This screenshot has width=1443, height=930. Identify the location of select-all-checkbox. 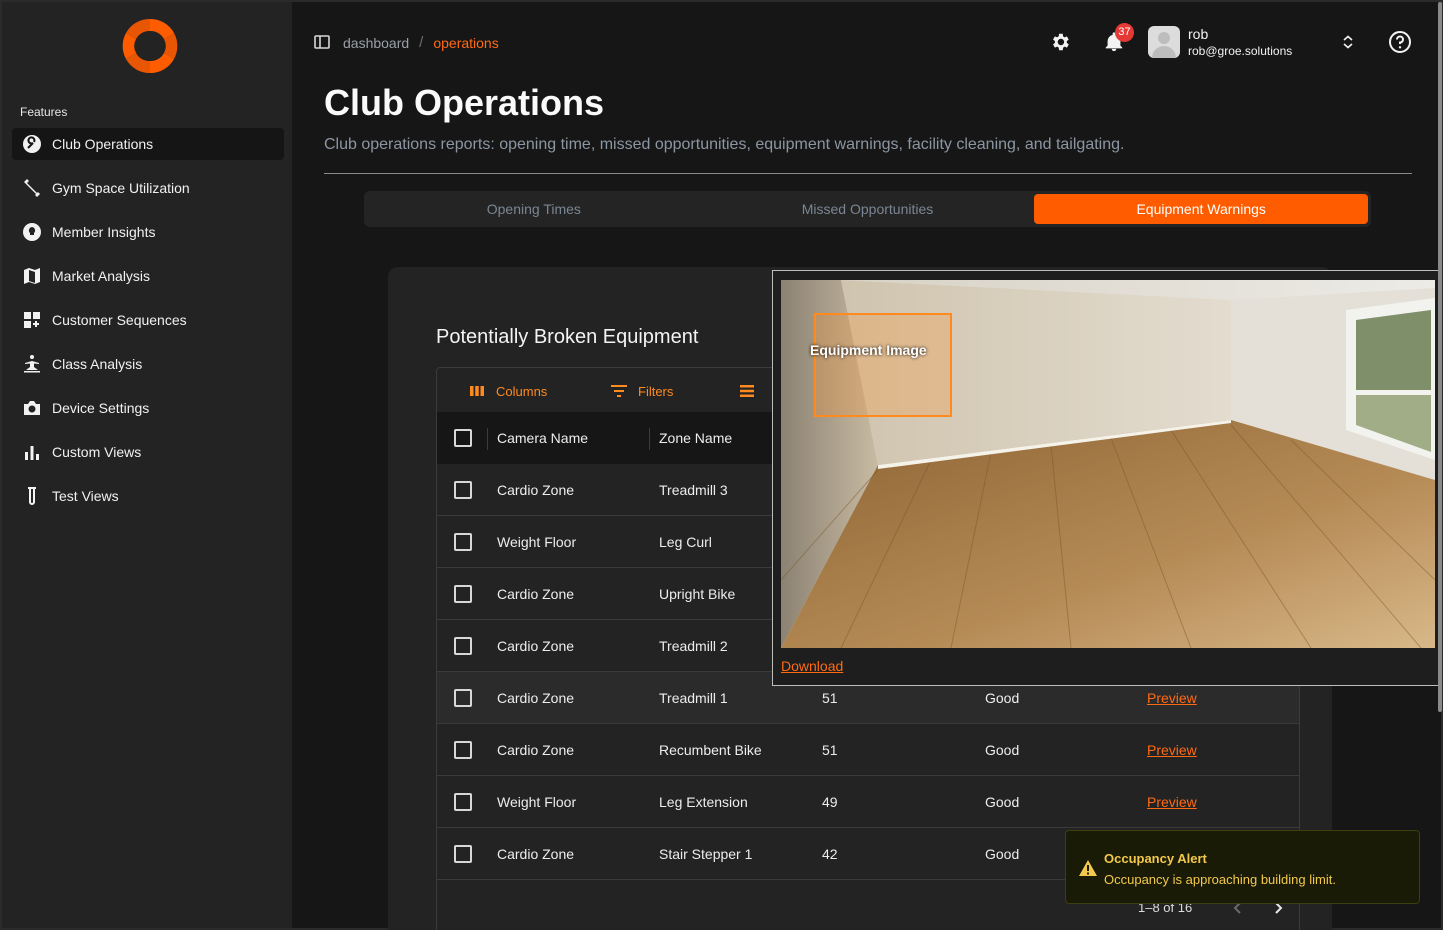
(463, 438).